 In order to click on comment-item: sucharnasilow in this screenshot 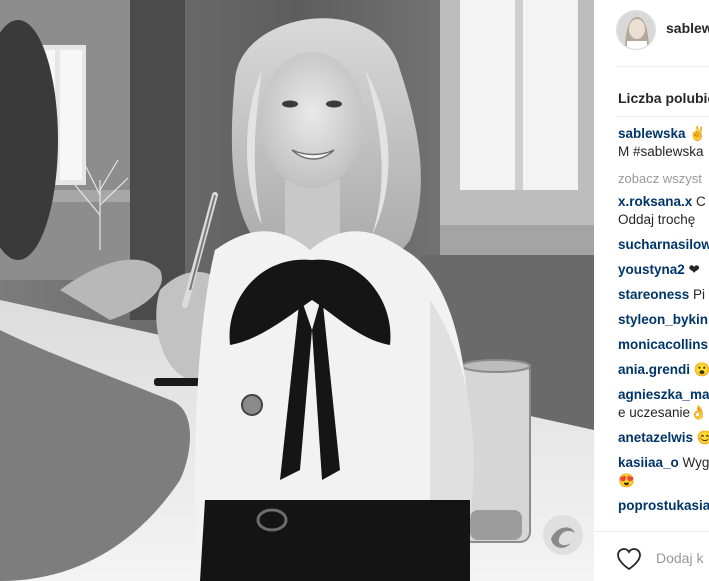, I will do `click(663, 245)`.